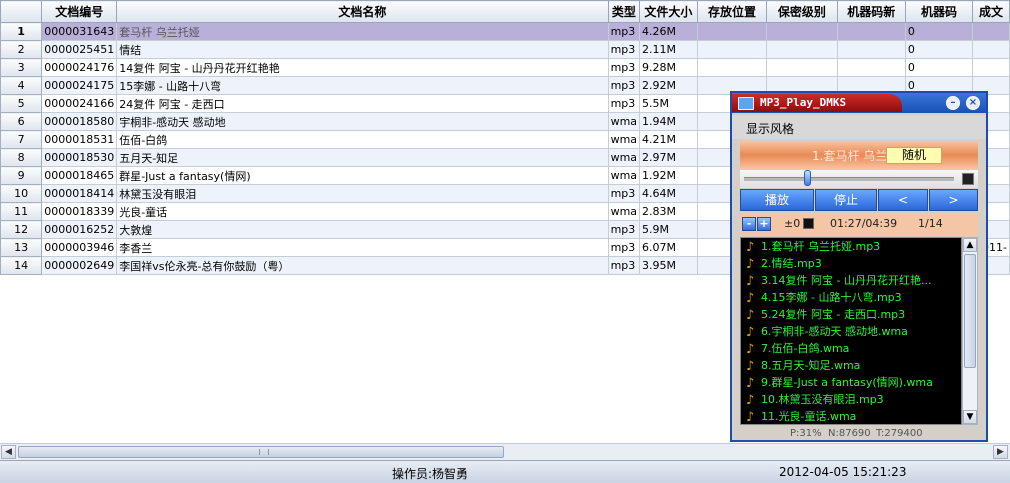  I want to click on doc-name-cell: 群星-Just a fantasy(情网), so click(362, 175).